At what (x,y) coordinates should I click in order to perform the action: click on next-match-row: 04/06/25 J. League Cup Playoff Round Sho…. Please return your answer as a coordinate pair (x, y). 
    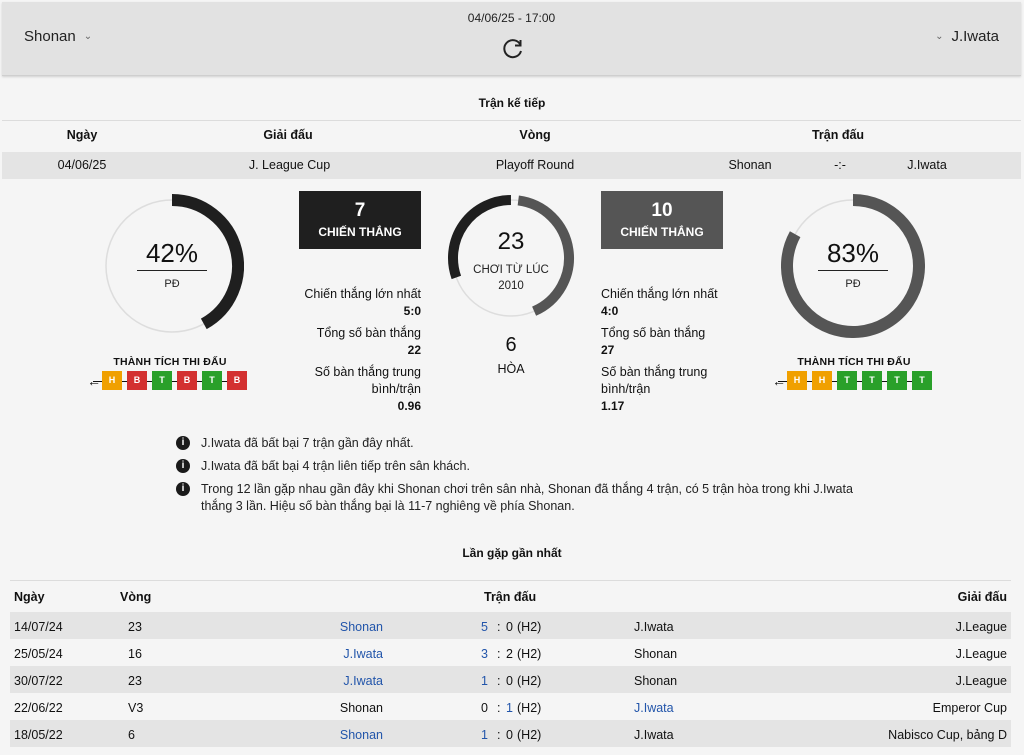
    Looking at the image, I should click on (511, 165).